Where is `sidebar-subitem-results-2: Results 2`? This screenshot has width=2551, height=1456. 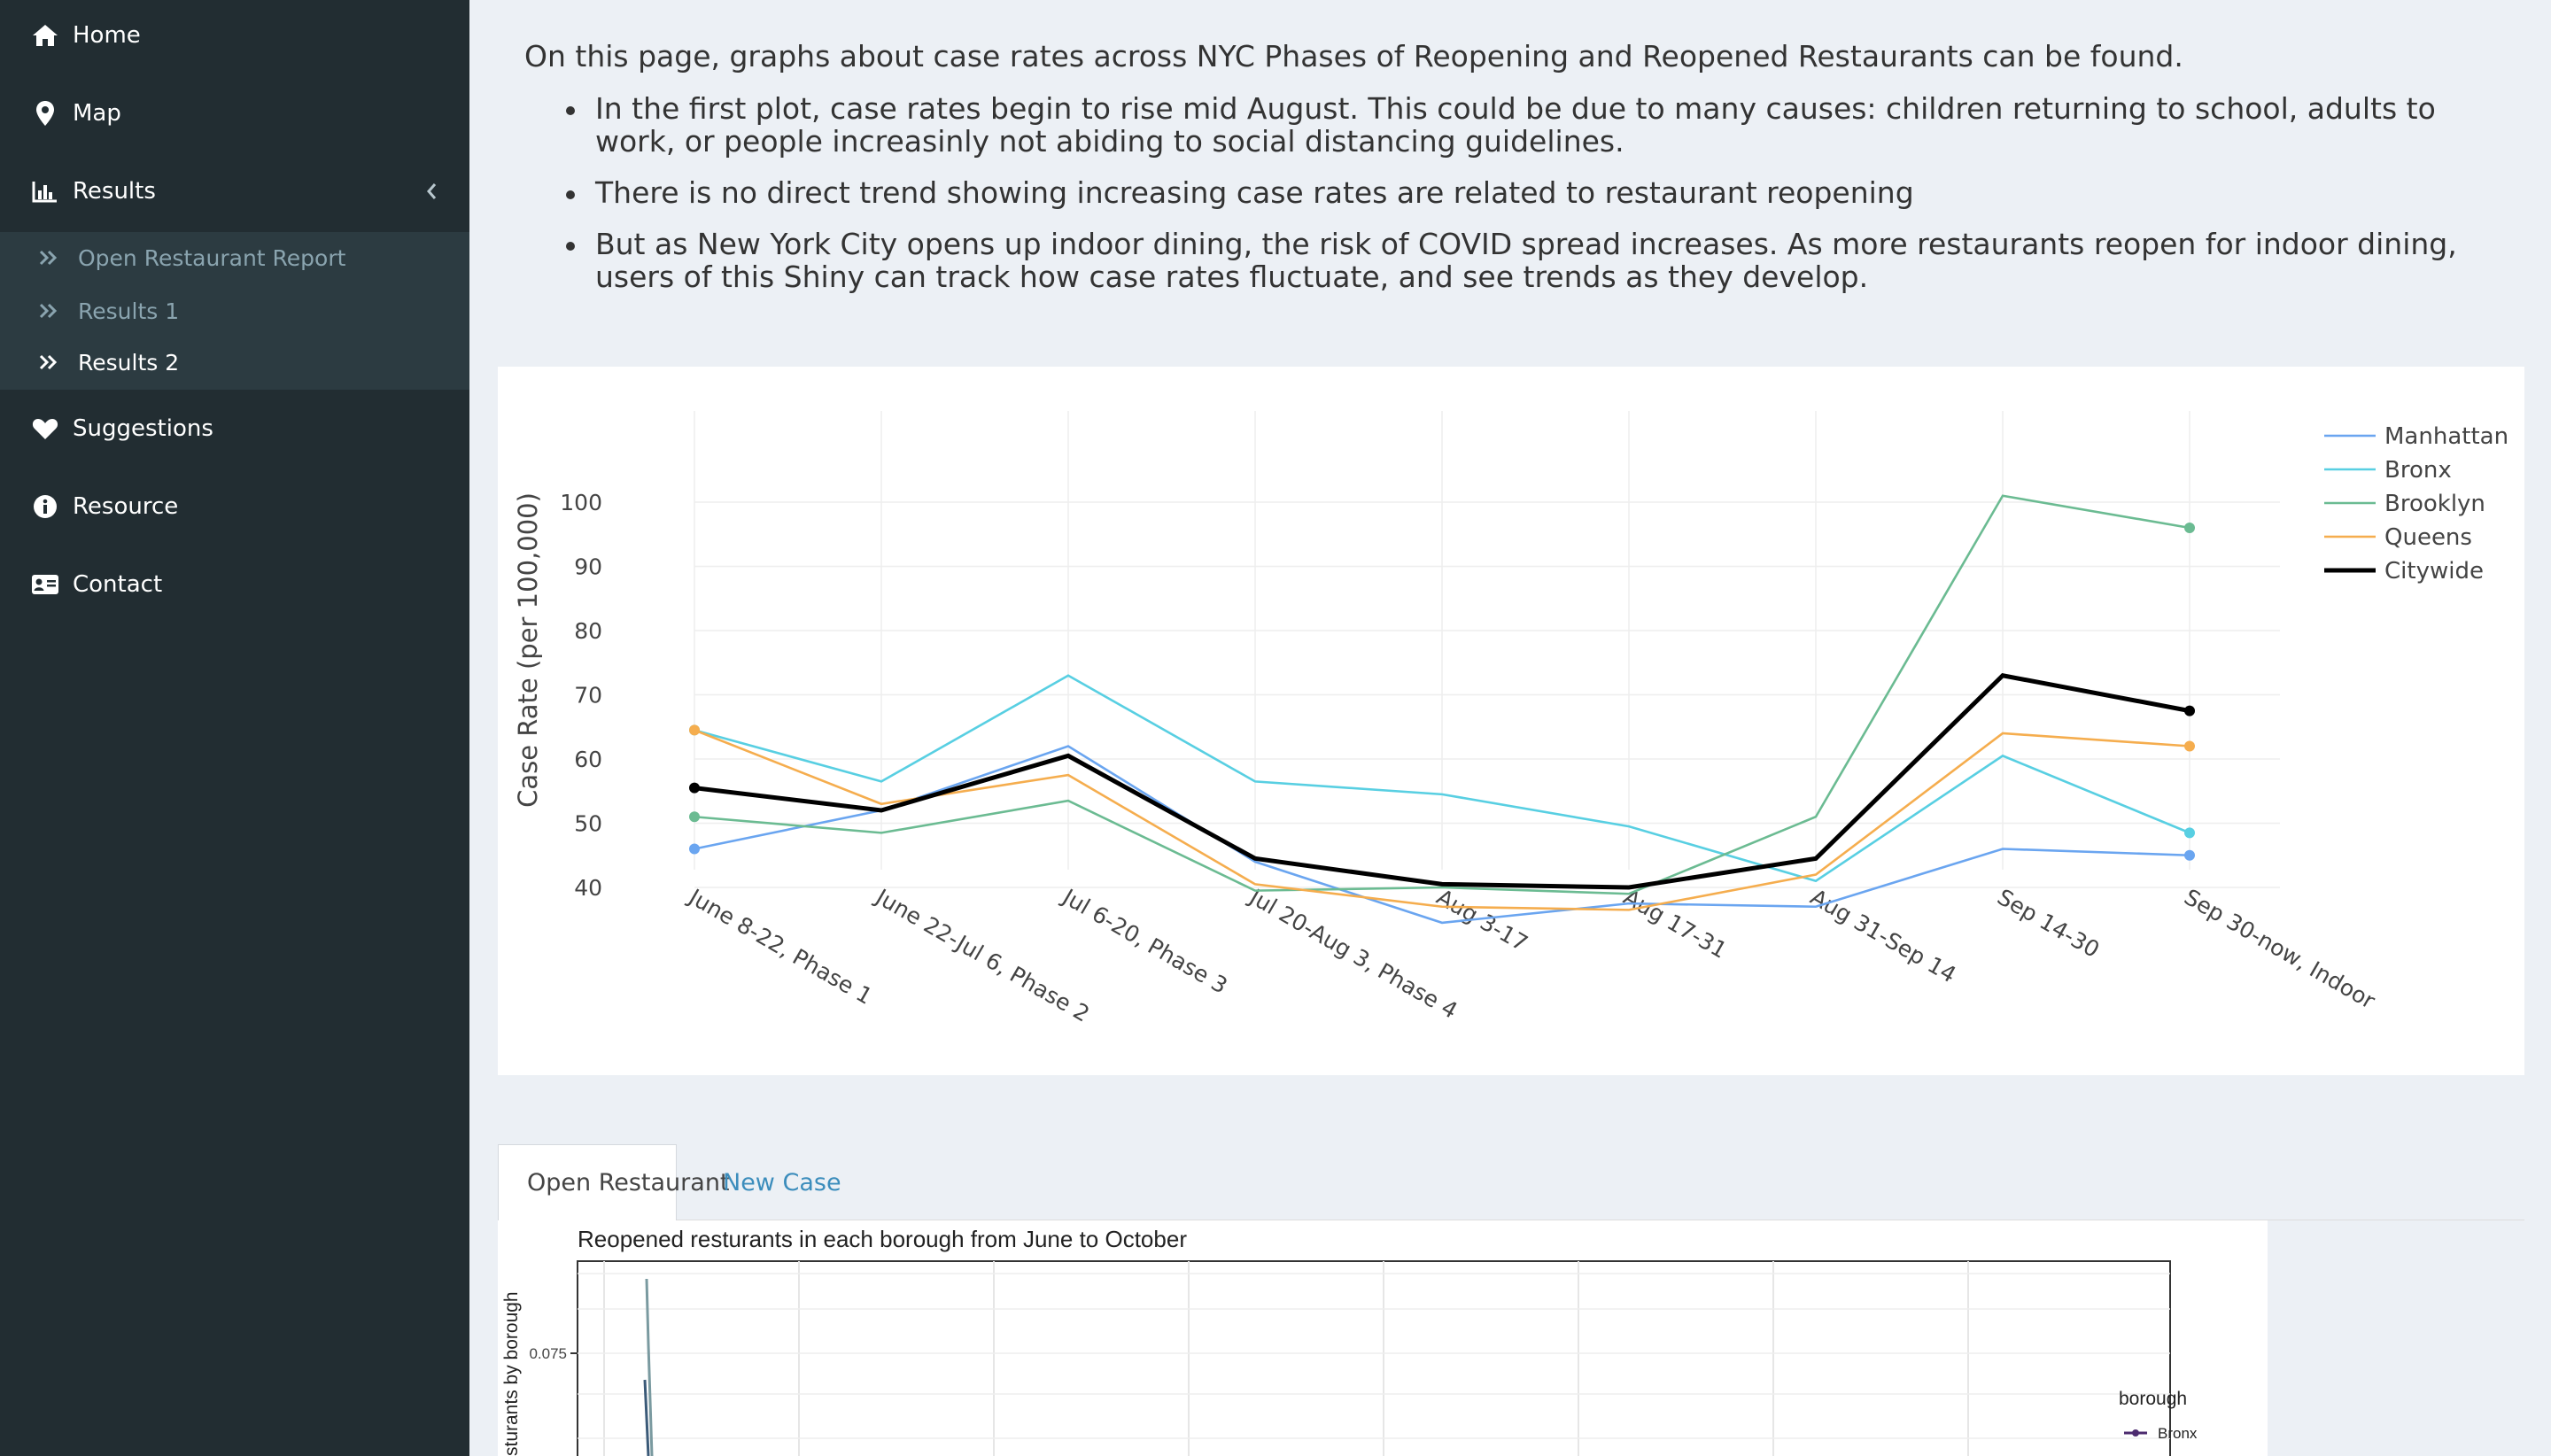 sidebar-subitem-results-2: Results 2 is located at coordinates (234, 362).